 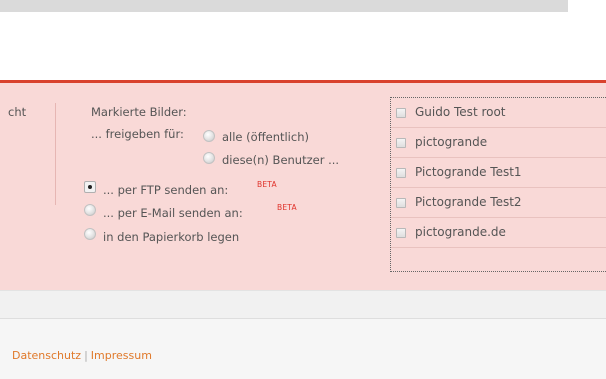 I want to click on email-label: ... per E-Mail senden an:, so click(x=173, y=213).